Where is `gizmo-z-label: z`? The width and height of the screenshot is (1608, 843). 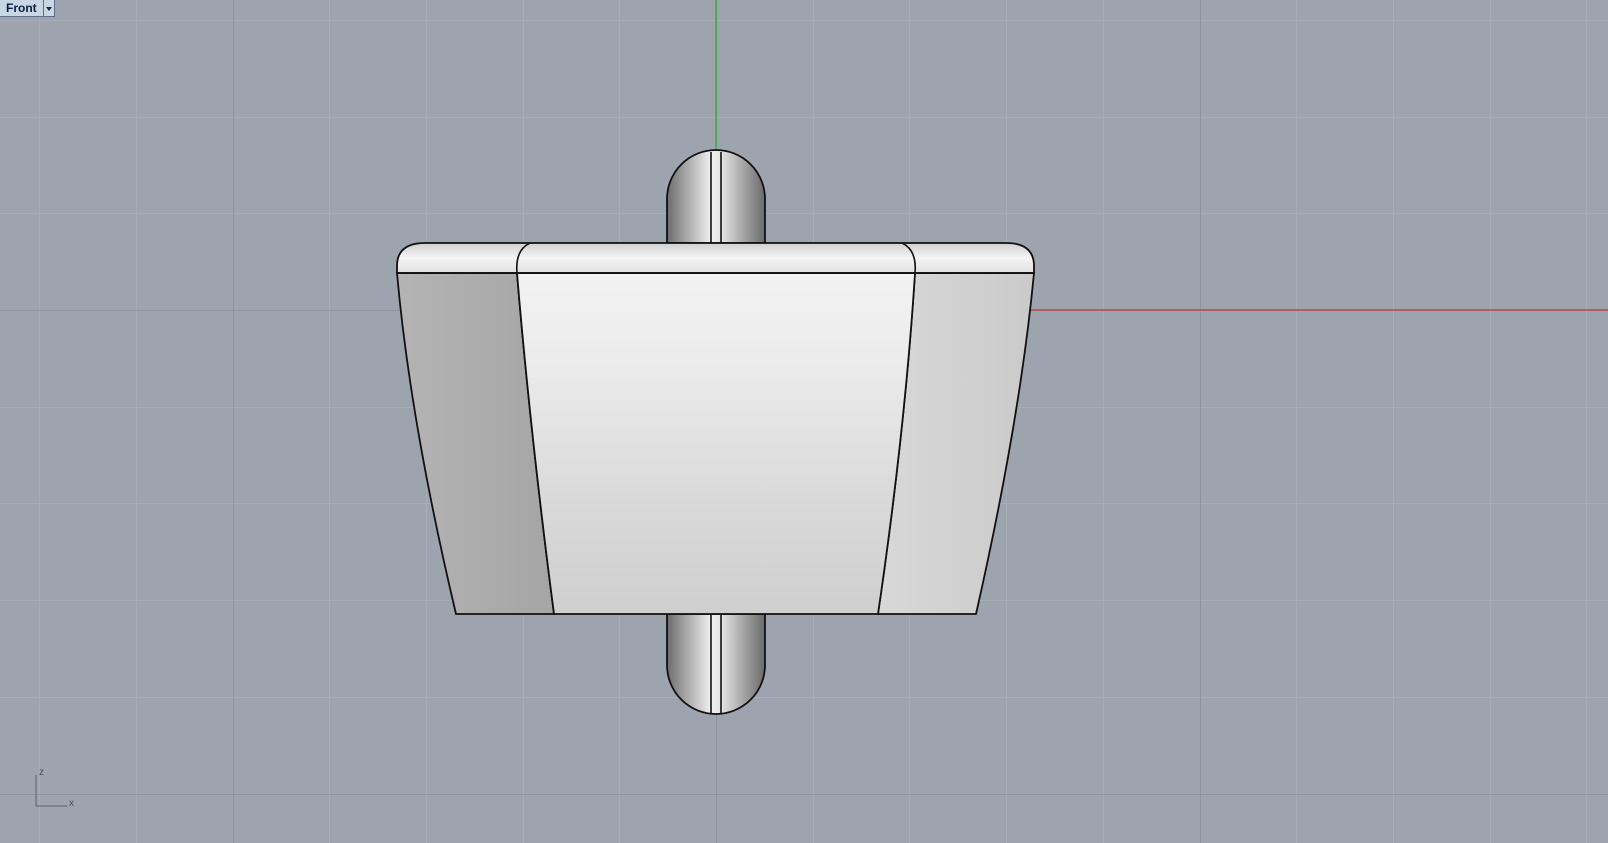
gizmo-z-label: z is located at coordinates (41, 772).